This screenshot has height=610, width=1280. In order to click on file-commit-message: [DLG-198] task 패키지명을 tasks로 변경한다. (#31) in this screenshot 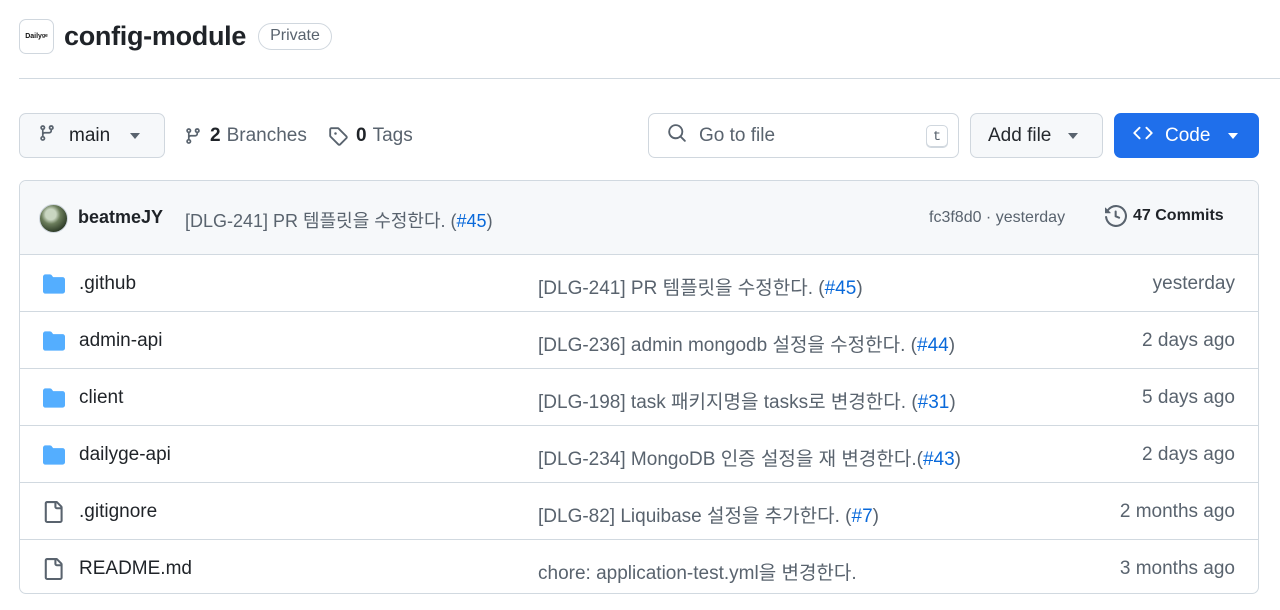, I will do `click(747, 400)`.